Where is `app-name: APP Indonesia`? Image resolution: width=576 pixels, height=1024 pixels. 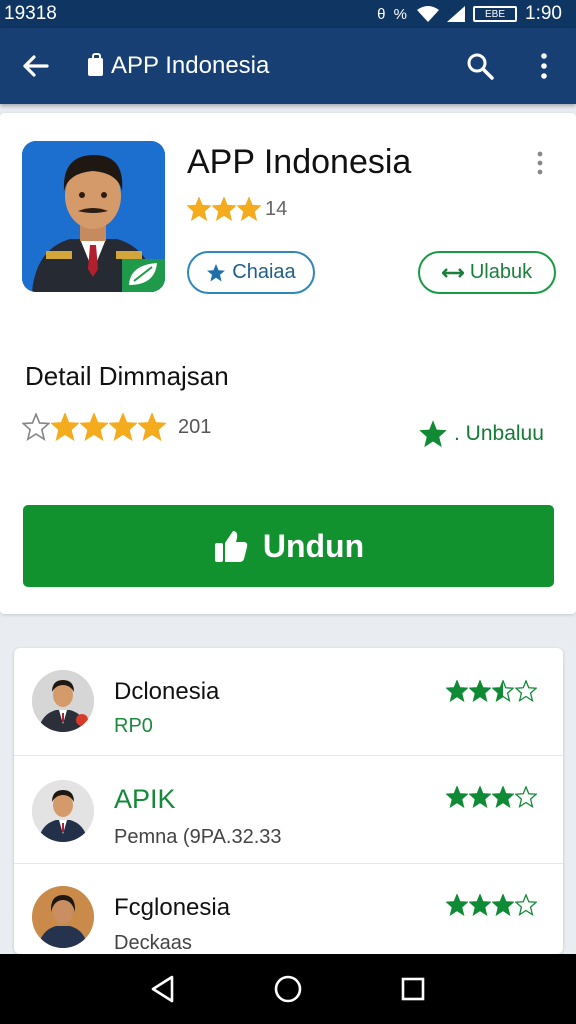 app-name: APP Indonesia is located at coordinates (299, 162).